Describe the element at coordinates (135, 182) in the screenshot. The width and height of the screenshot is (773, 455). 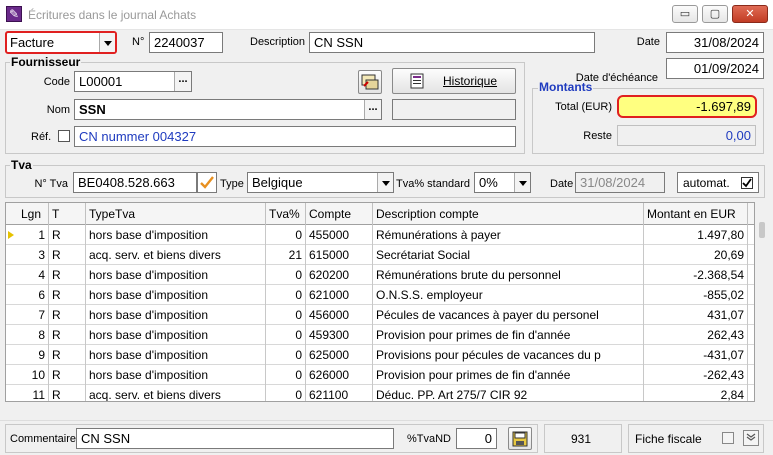
I see `vat-number-field: BE0408.528.663` at that location.